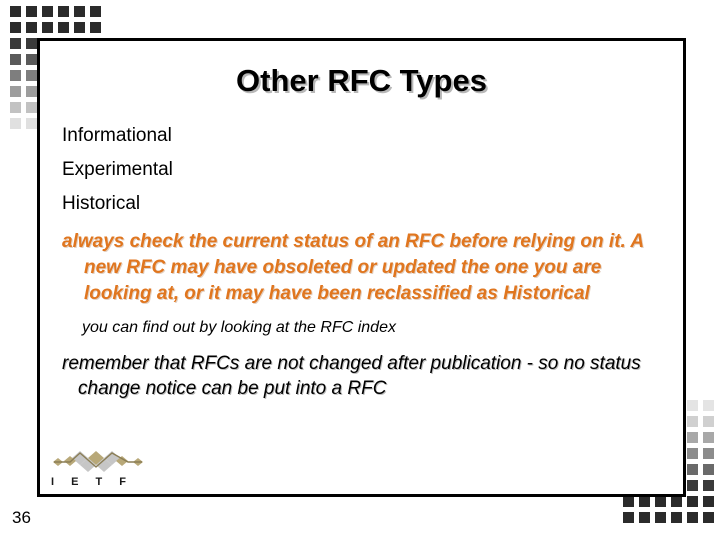  Describe the element at coordinates (361, 80) in the screenshot. I see `slide-title: Other RFC Types` at that location.